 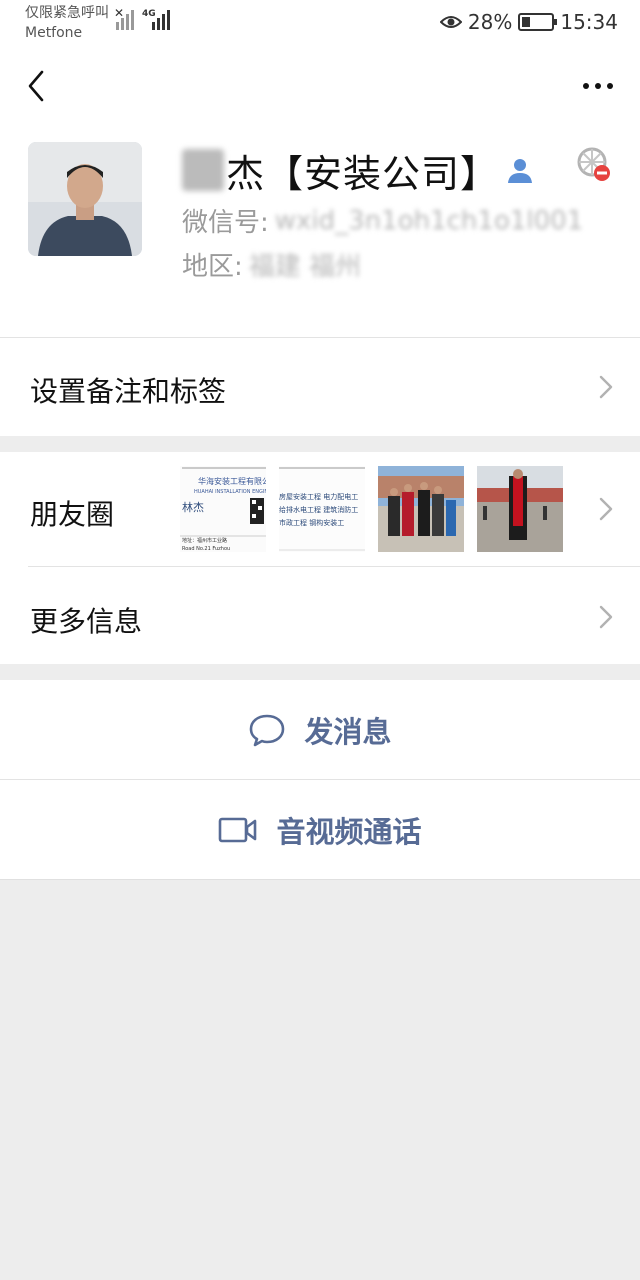 I want to click on video-camera-icon, so click(x=238, y=829).